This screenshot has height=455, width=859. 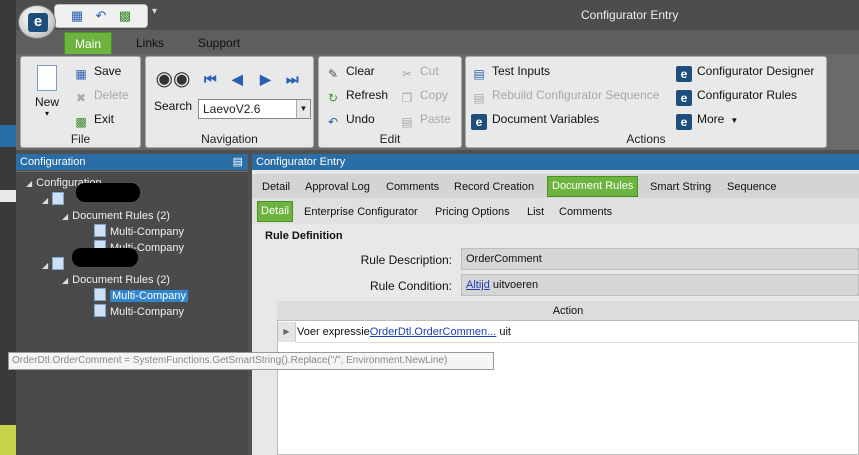 What do you see at coordinates (88, 43) in the screenshot?
I see `tab-main: Main` at bounding box center [88, 43].